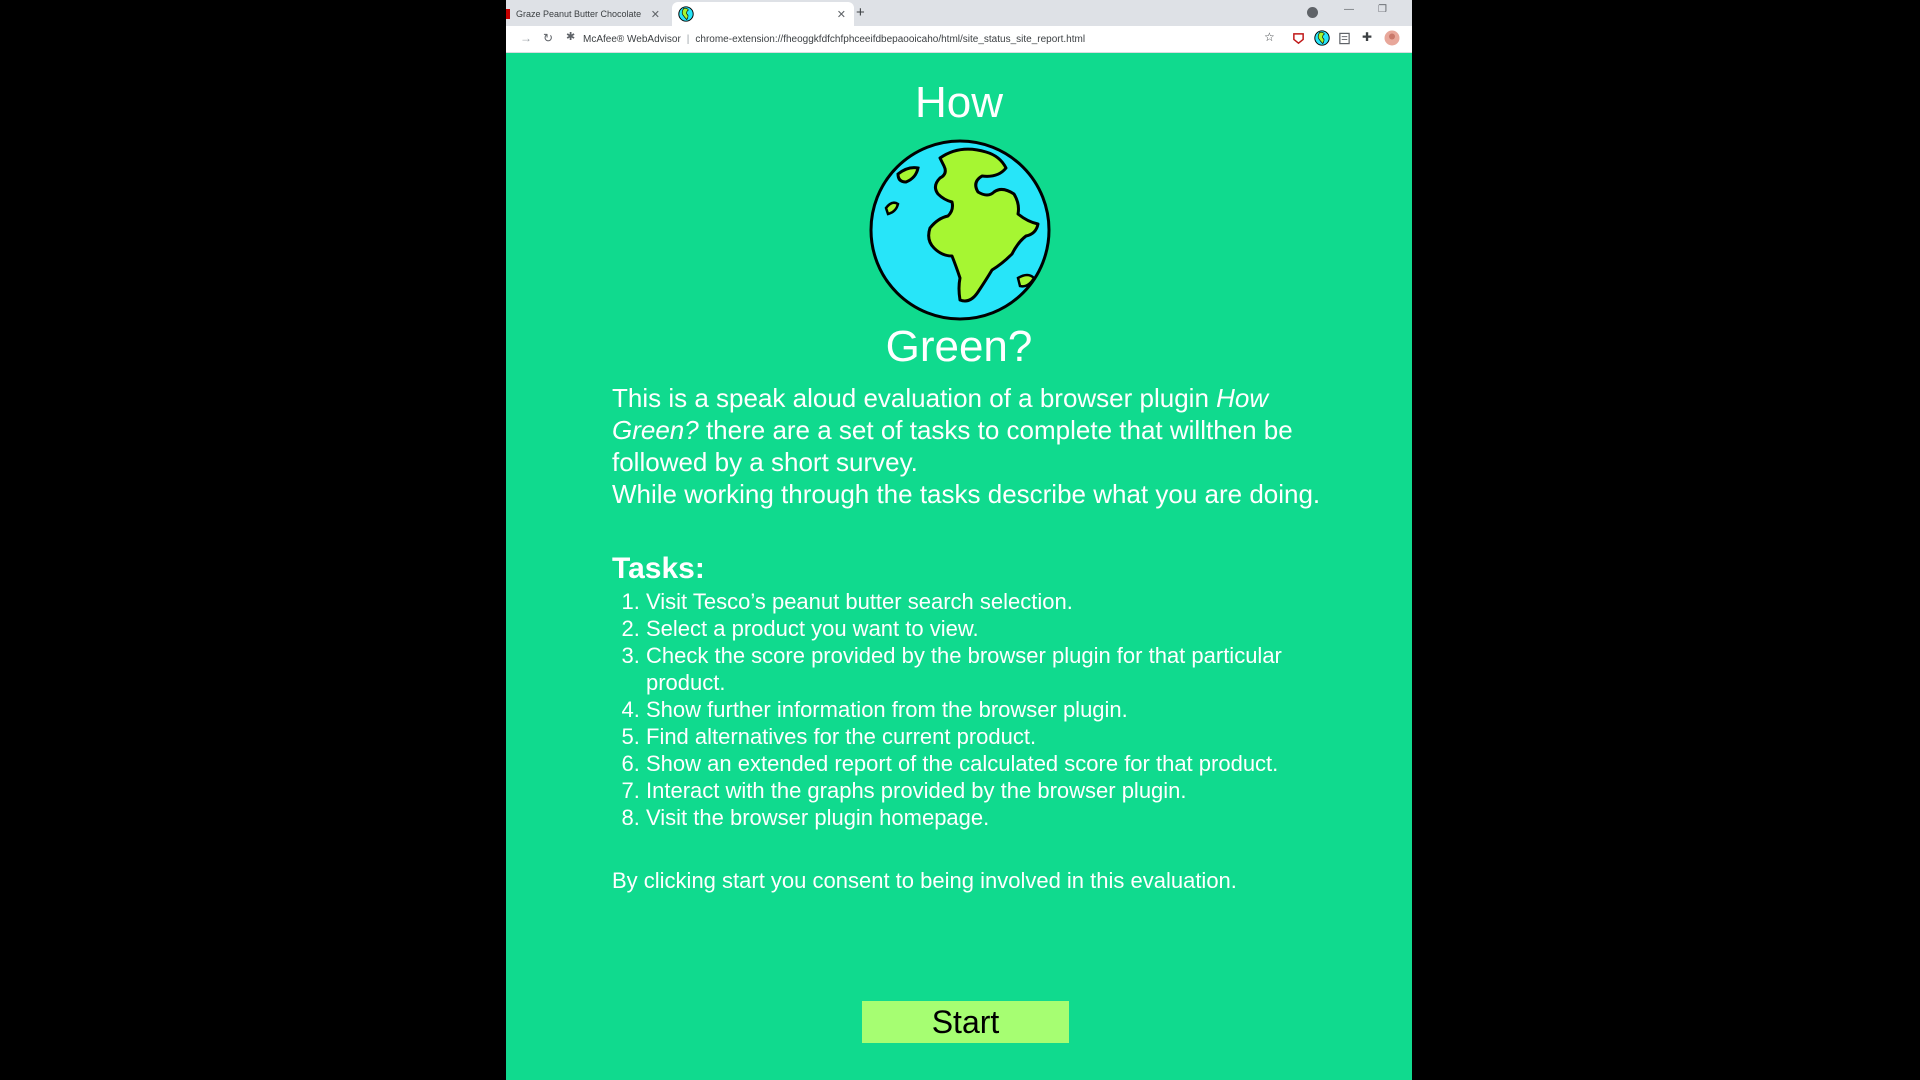  What do you see at coordinates (965, 1022) in the screenshot?
I see `start-button: Start` at bounding box center [965, 1022].